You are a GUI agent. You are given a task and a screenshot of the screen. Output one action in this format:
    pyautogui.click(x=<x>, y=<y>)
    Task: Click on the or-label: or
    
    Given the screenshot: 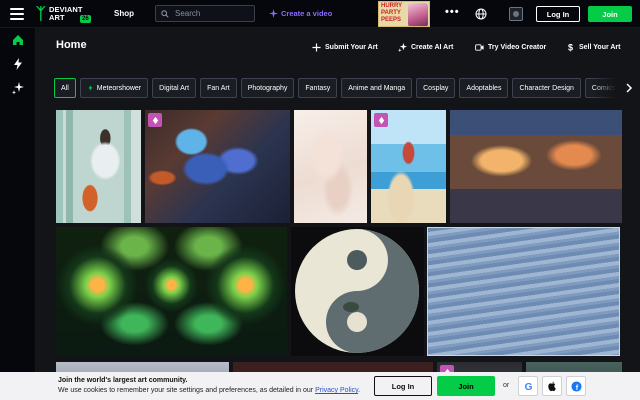 What is the action you would take?
    pyautogui.click(x=506, y=385)
    